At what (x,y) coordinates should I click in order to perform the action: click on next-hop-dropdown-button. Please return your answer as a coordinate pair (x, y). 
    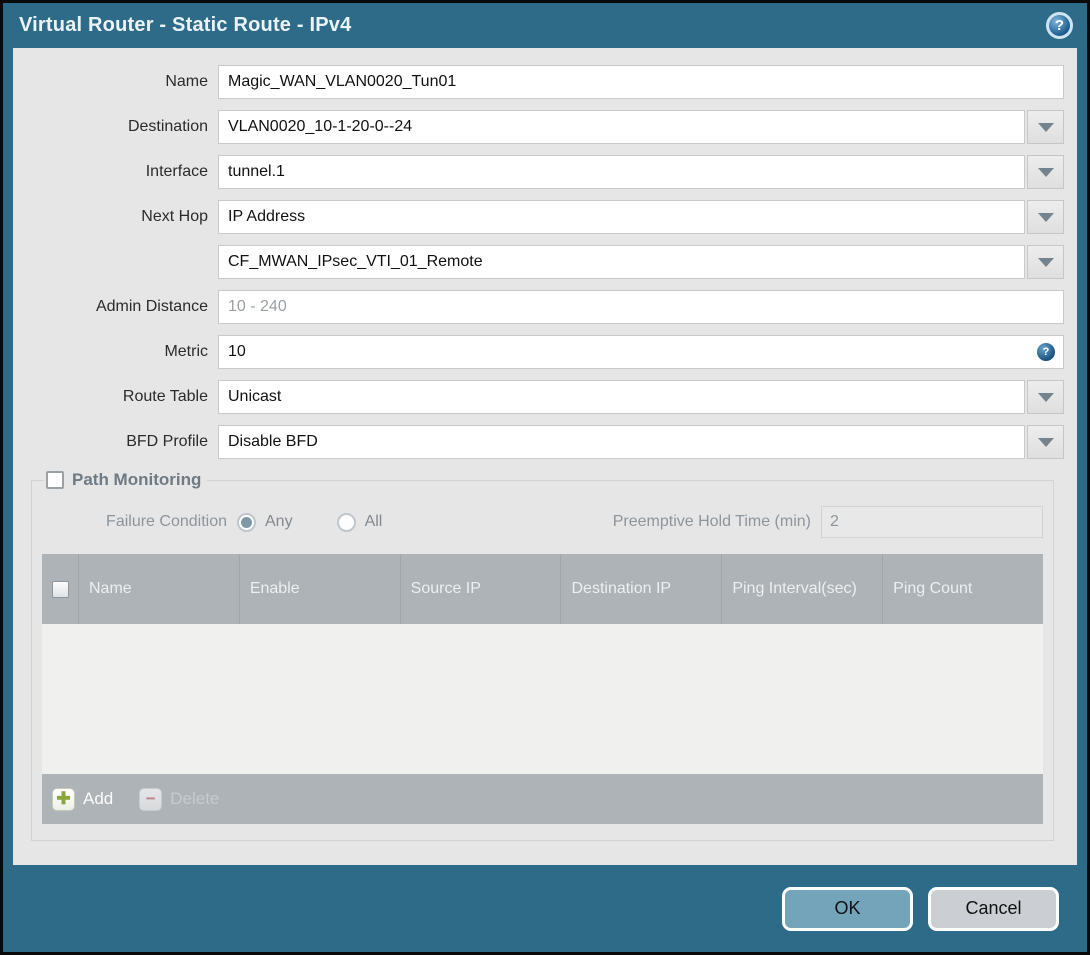
    Looking at the image, I should click on (1045, 217).